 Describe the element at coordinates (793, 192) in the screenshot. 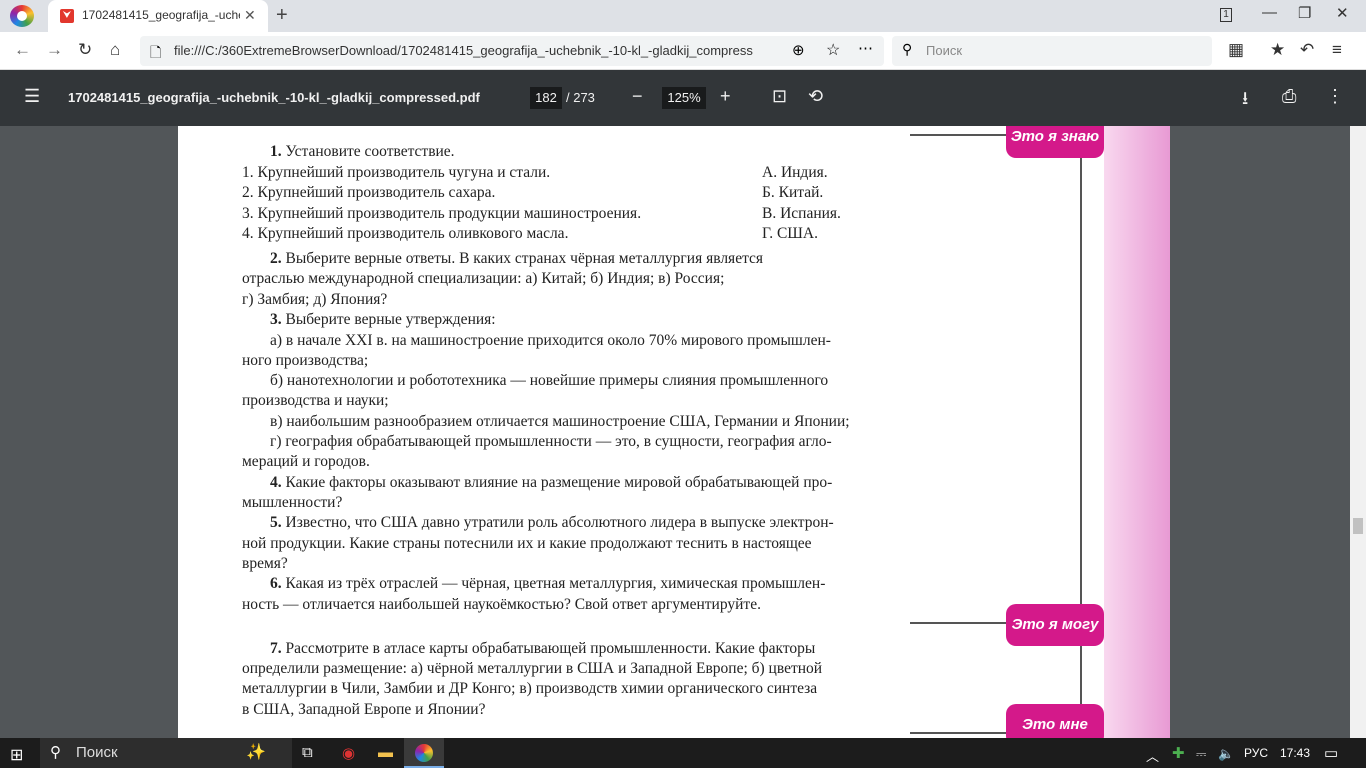

I see `q1-answer: Б. Китай.` at that location.